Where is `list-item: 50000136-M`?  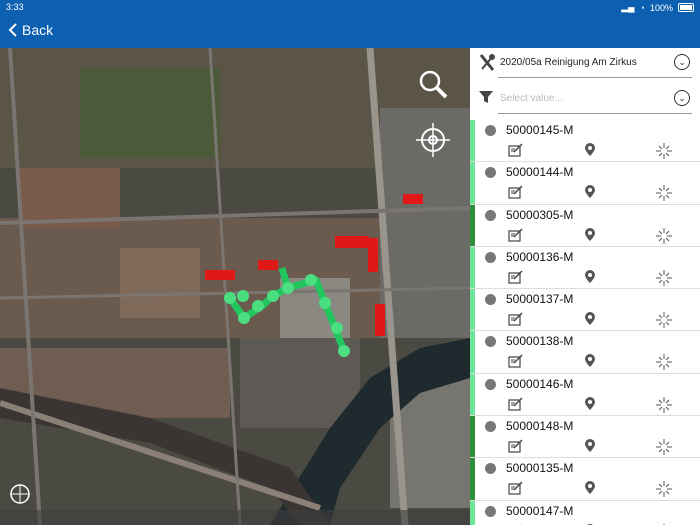 list-item: 50000136-M is located at coordinates (585, 268).